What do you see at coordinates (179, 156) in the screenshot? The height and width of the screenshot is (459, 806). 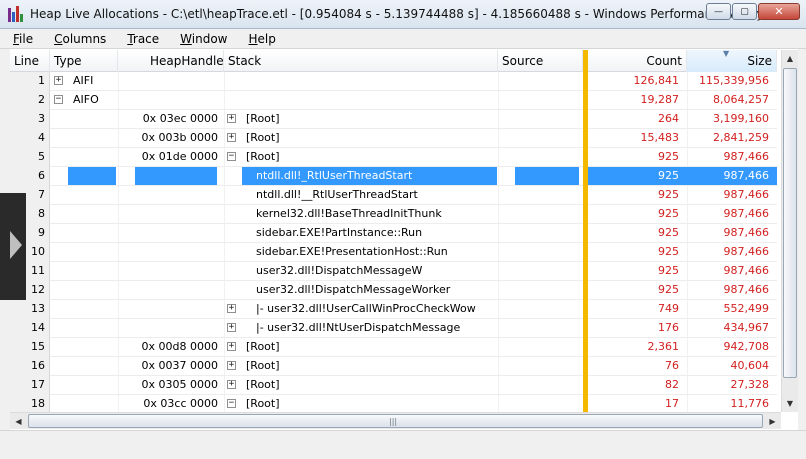 I see `cell-heaphandle: 0x 01de 0000` at bounding box center [179, 156].